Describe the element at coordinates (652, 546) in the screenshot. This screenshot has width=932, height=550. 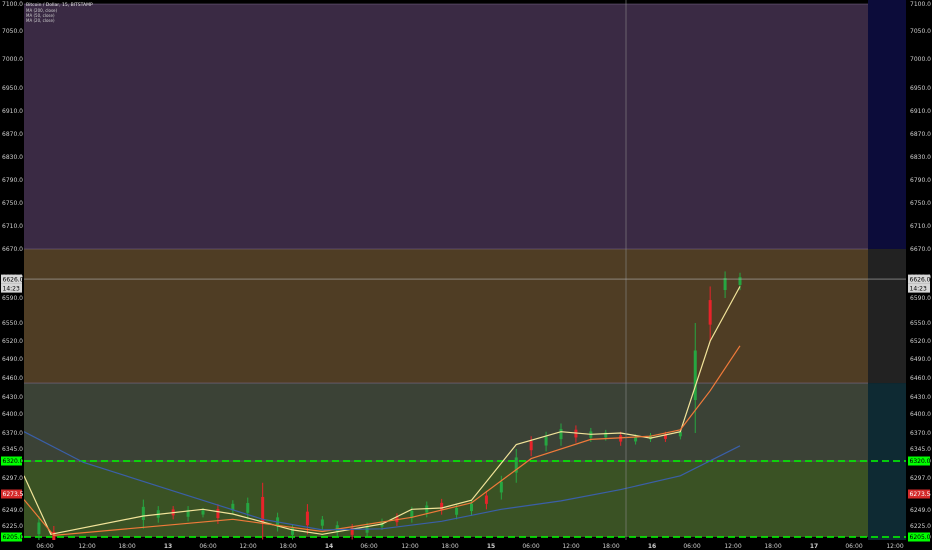
I see `x-tick: 16` at that location.